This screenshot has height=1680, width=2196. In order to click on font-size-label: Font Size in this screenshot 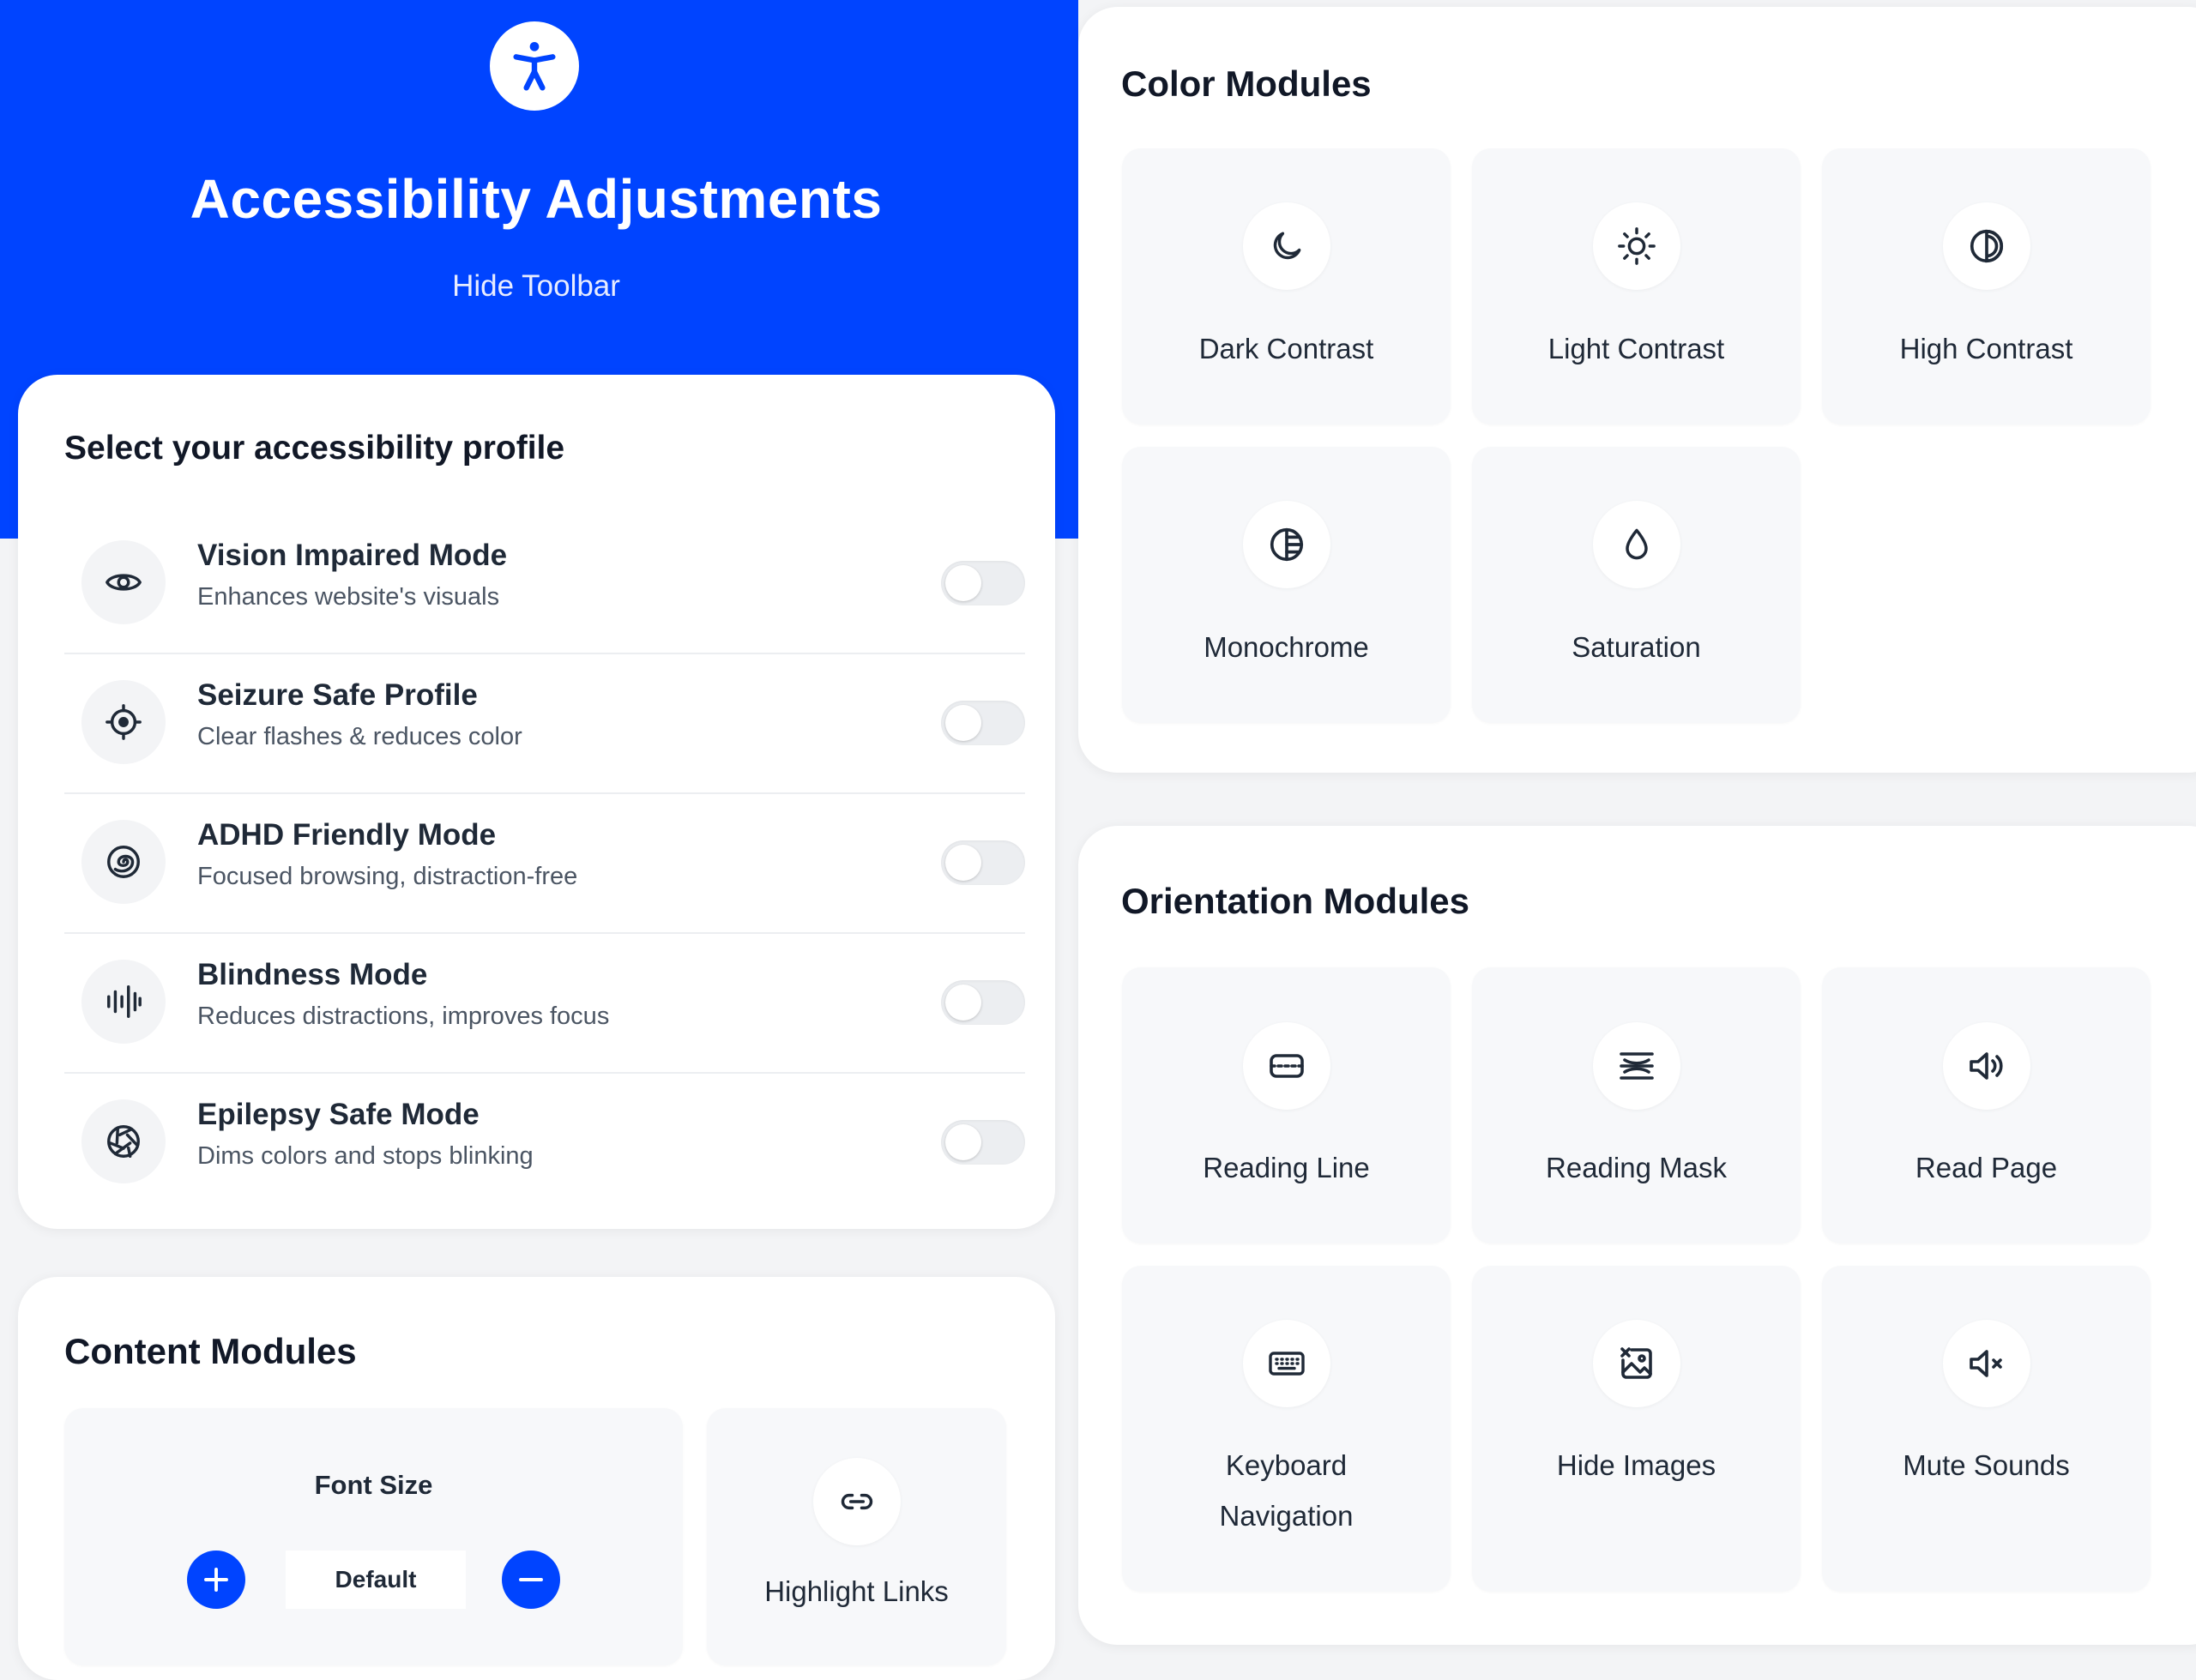, I will do `click(373, 1485)`.